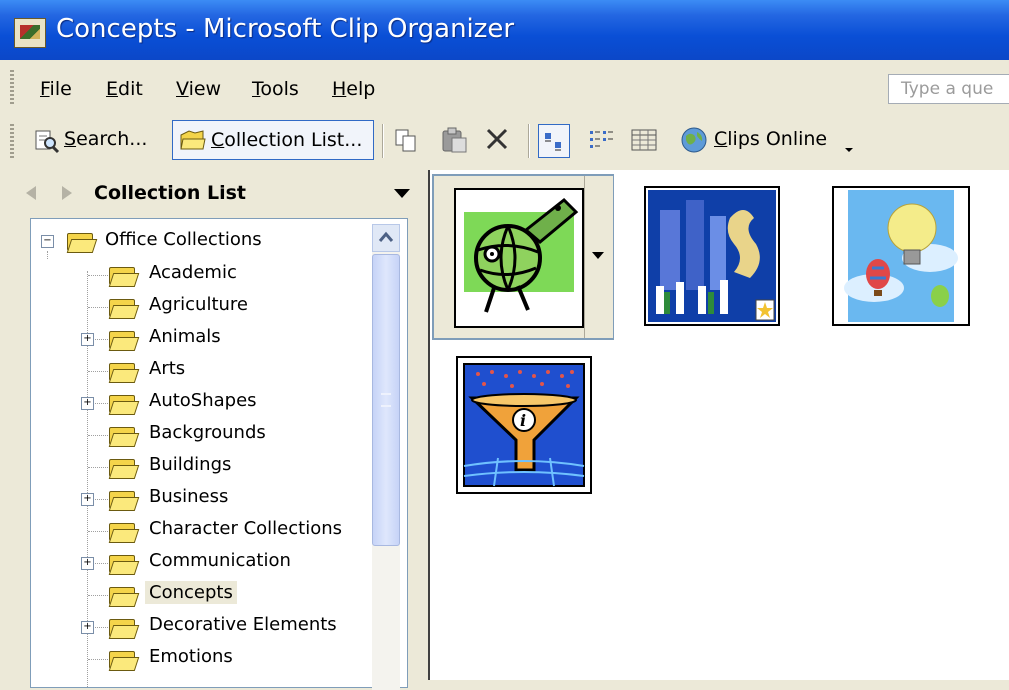 The width and height of the screenshot is (1009, 690). What do you see at coordinates (721, 139) in the screenshot?
I see `clips-online-accel: C` at bounding box center [721, 139].